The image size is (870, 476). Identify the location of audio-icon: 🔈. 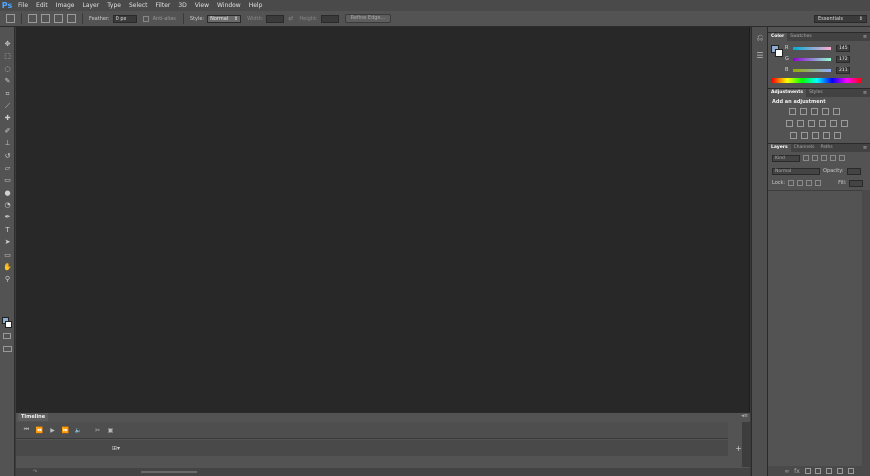
(78, 430).